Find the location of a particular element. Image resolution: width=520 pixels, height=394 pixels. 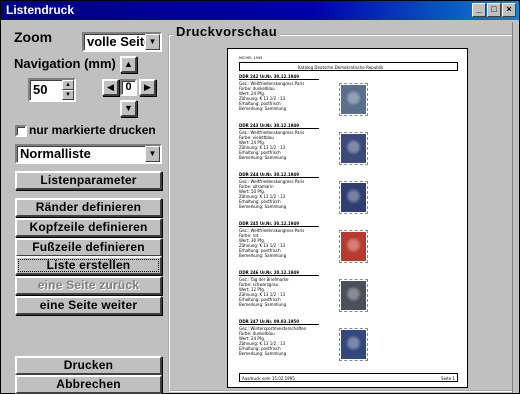

only-marked-label: nur markierte drucken is located at coordinates (92, 130).